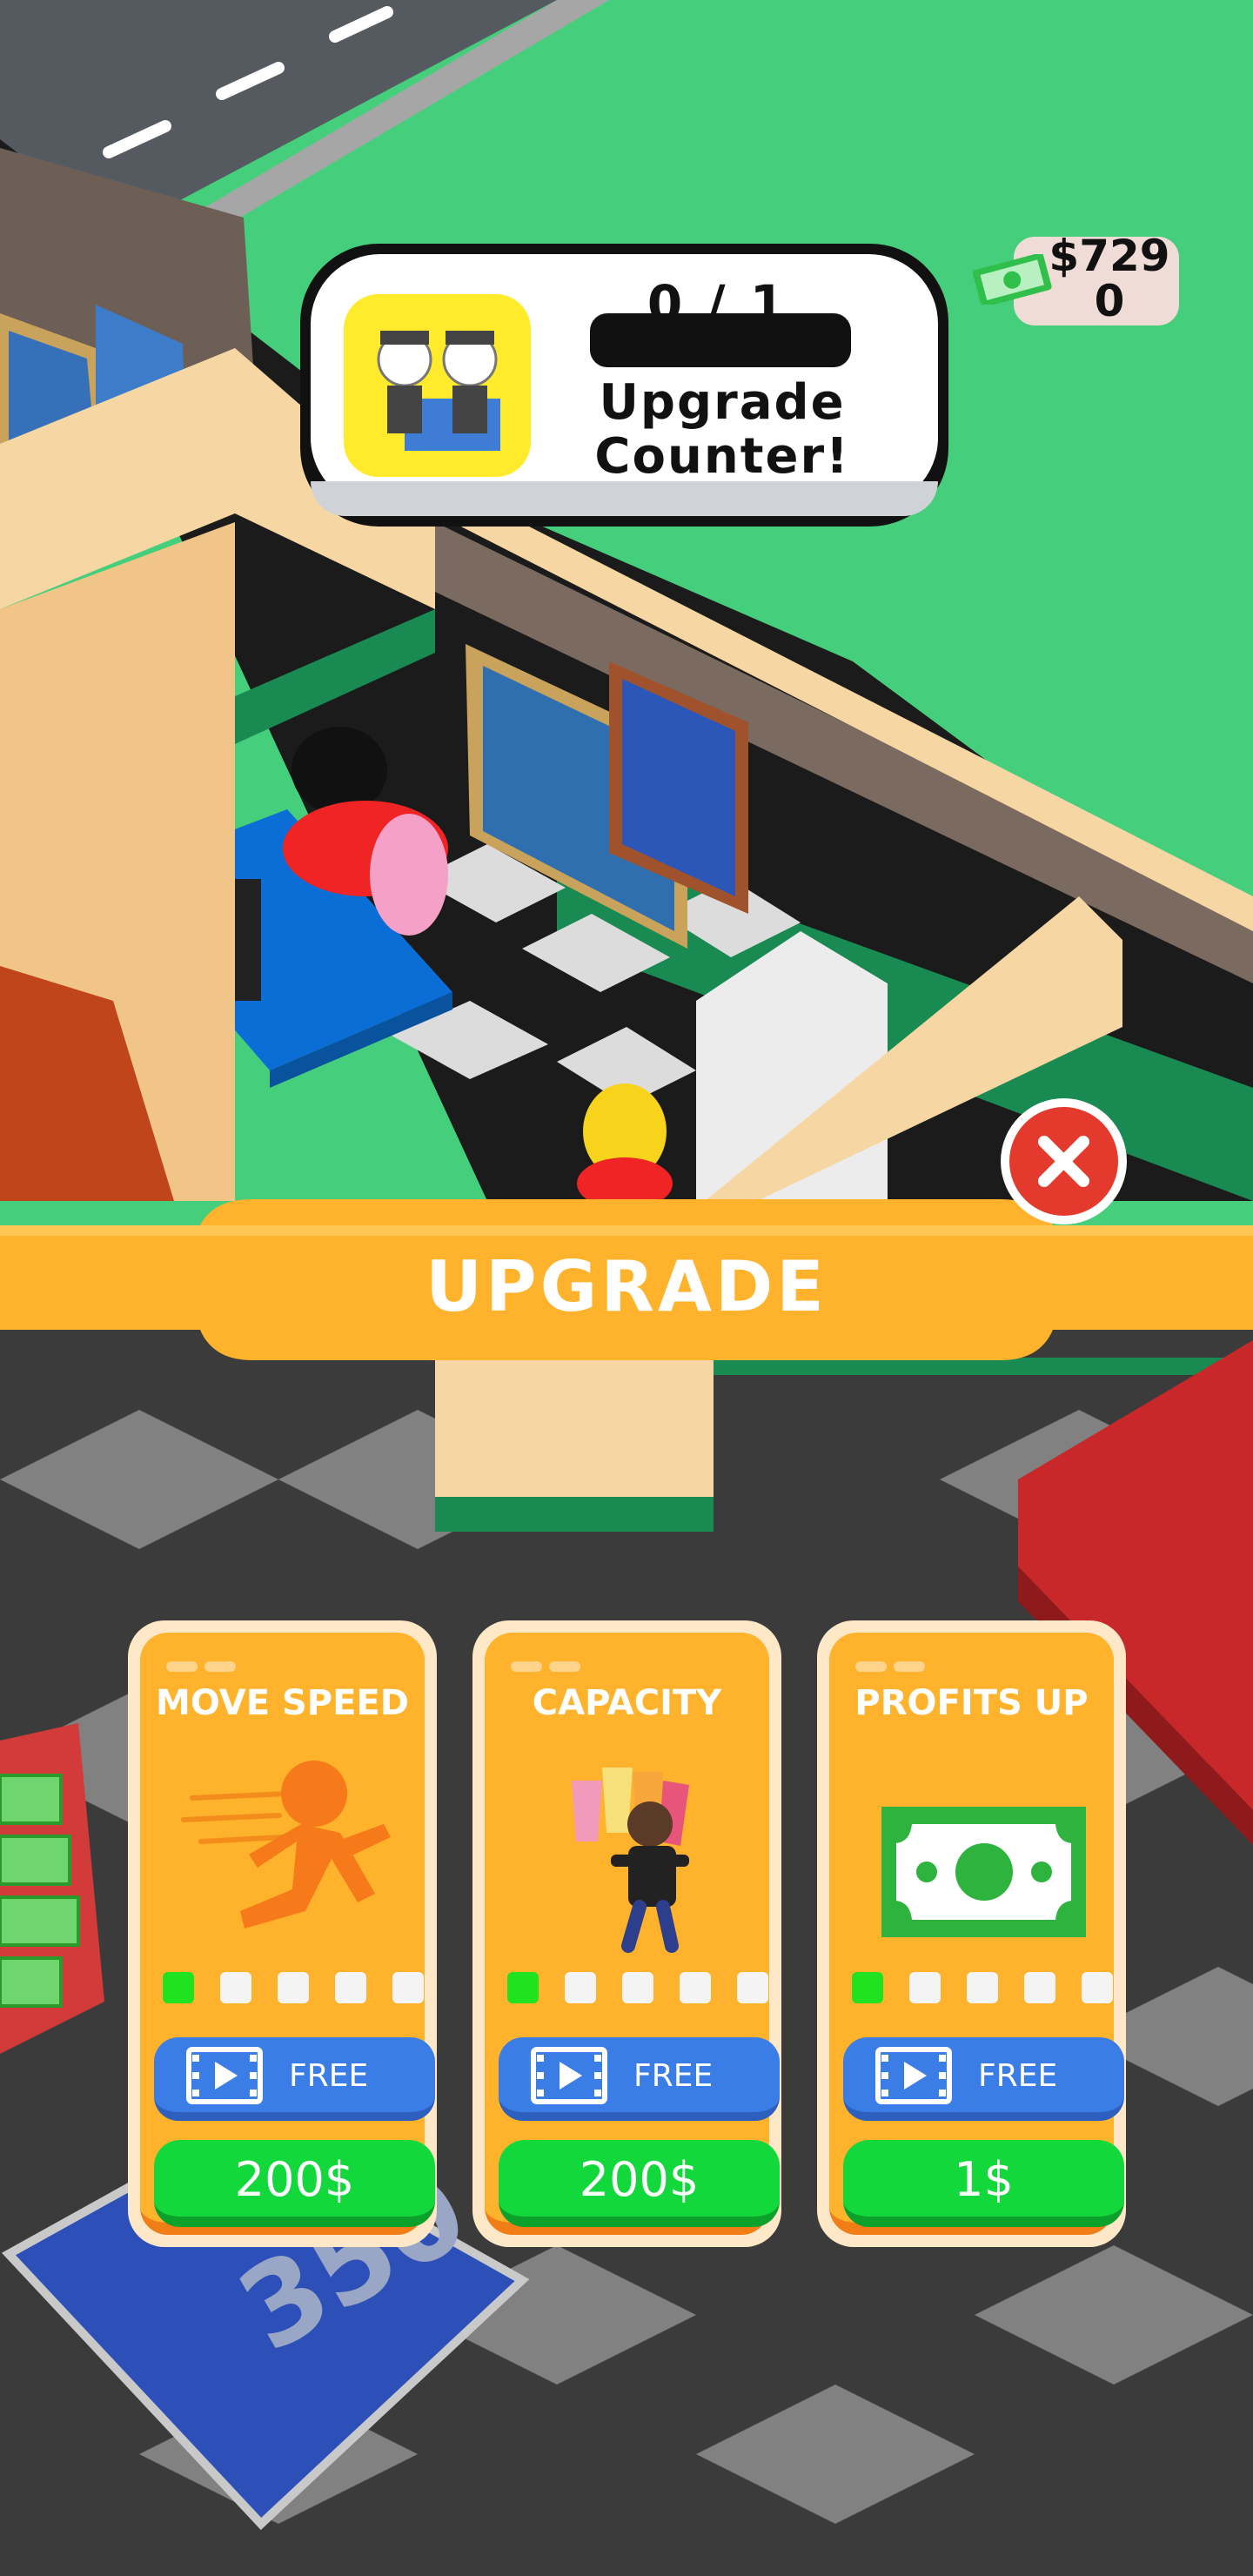 The image size is (1253, 2576). Describe the element at coordinates (972, 1703) in the screenshot. I see `card-title: PROFITS UP` at that location.